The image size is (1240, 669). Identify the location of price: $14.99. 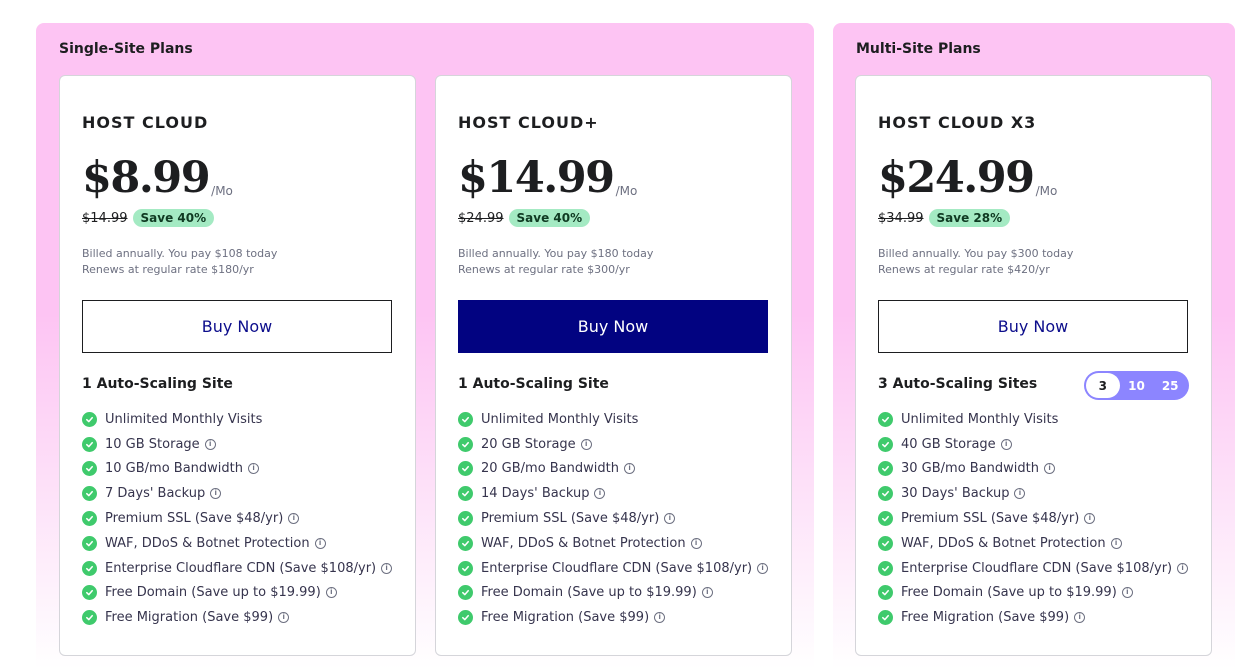
(536, 178).